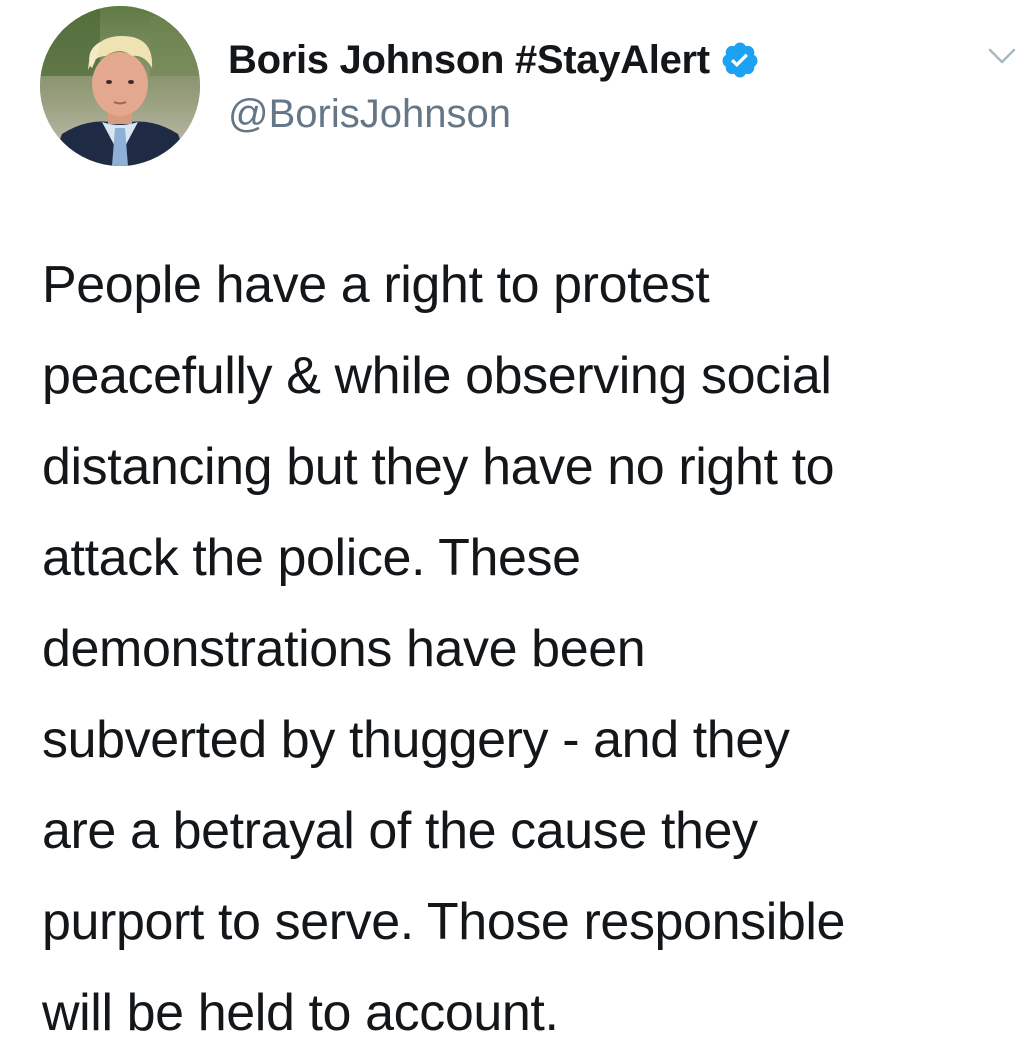 This screenshot has width=1031, height=1059. I want to click on tweet-text-line: distancing but they have no right to, so click(438, 467).